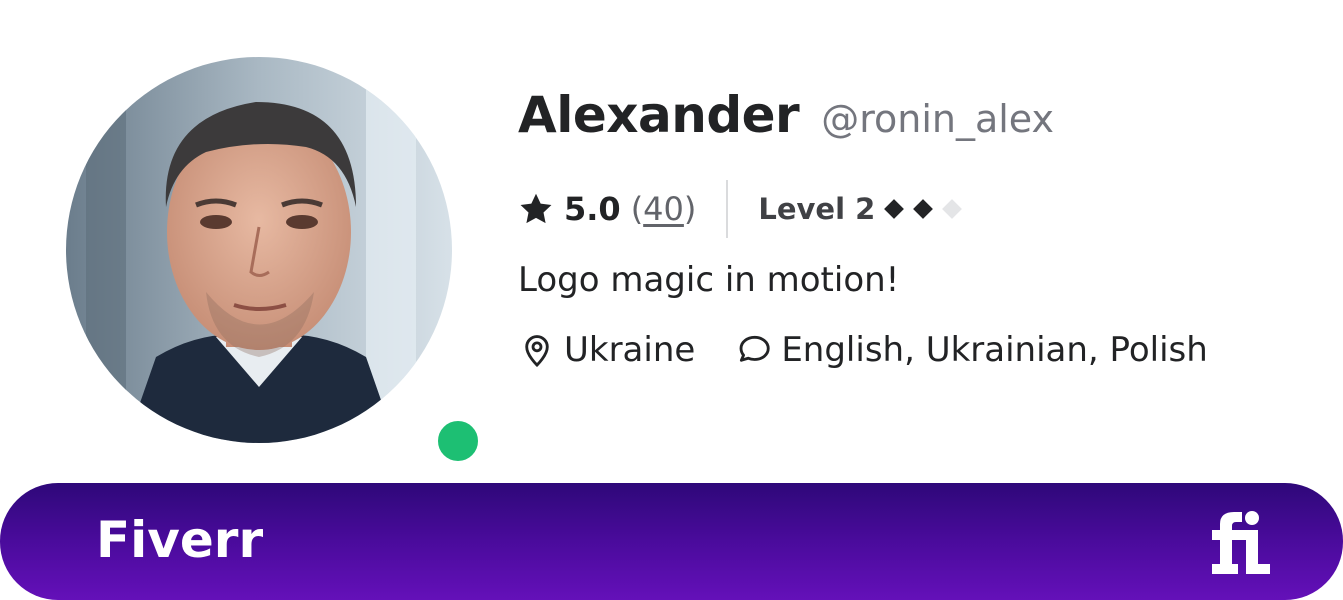 This screenshot has height=600, width=1343. What do you see at coordinates (659, 115) in the screenshot?
I see `seller-name: Alexander` at bounding box center [659, 115].